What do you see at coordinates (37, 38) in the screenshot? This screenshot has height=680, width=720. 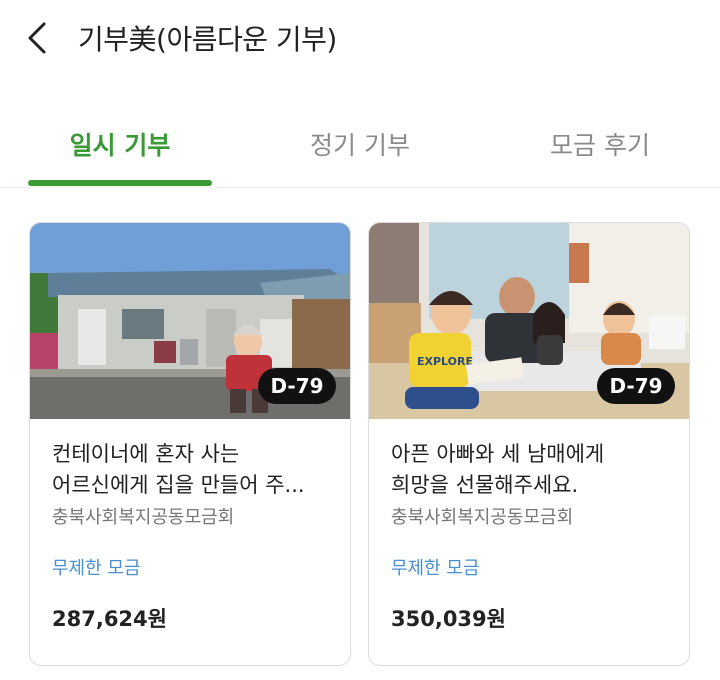 I see `chevron-left-icon` at bounding box center [37, 38].